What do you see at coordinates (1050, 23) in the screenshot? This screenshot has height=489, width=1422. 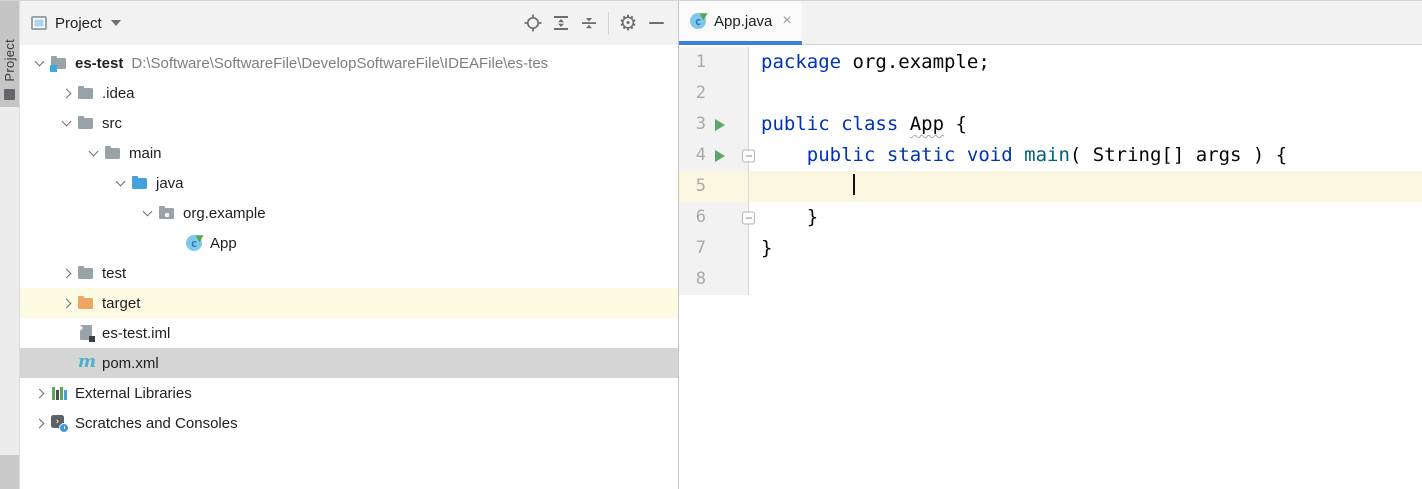 I see `editor-tab-bar: c App.java ×` at bounding box center [1050, 23].